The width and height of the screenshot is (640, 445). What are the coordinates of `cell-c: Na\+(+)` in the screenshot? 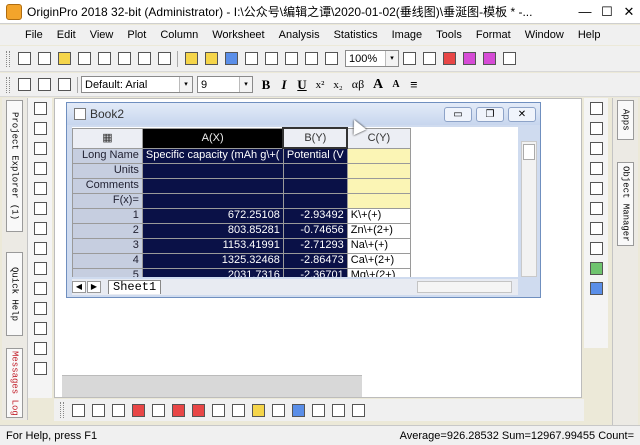 It's located at (378, 245).